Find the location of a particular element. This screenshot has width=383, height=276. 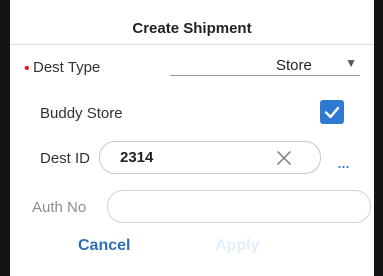

required-indicator: • is located at coordinates (27, 68).